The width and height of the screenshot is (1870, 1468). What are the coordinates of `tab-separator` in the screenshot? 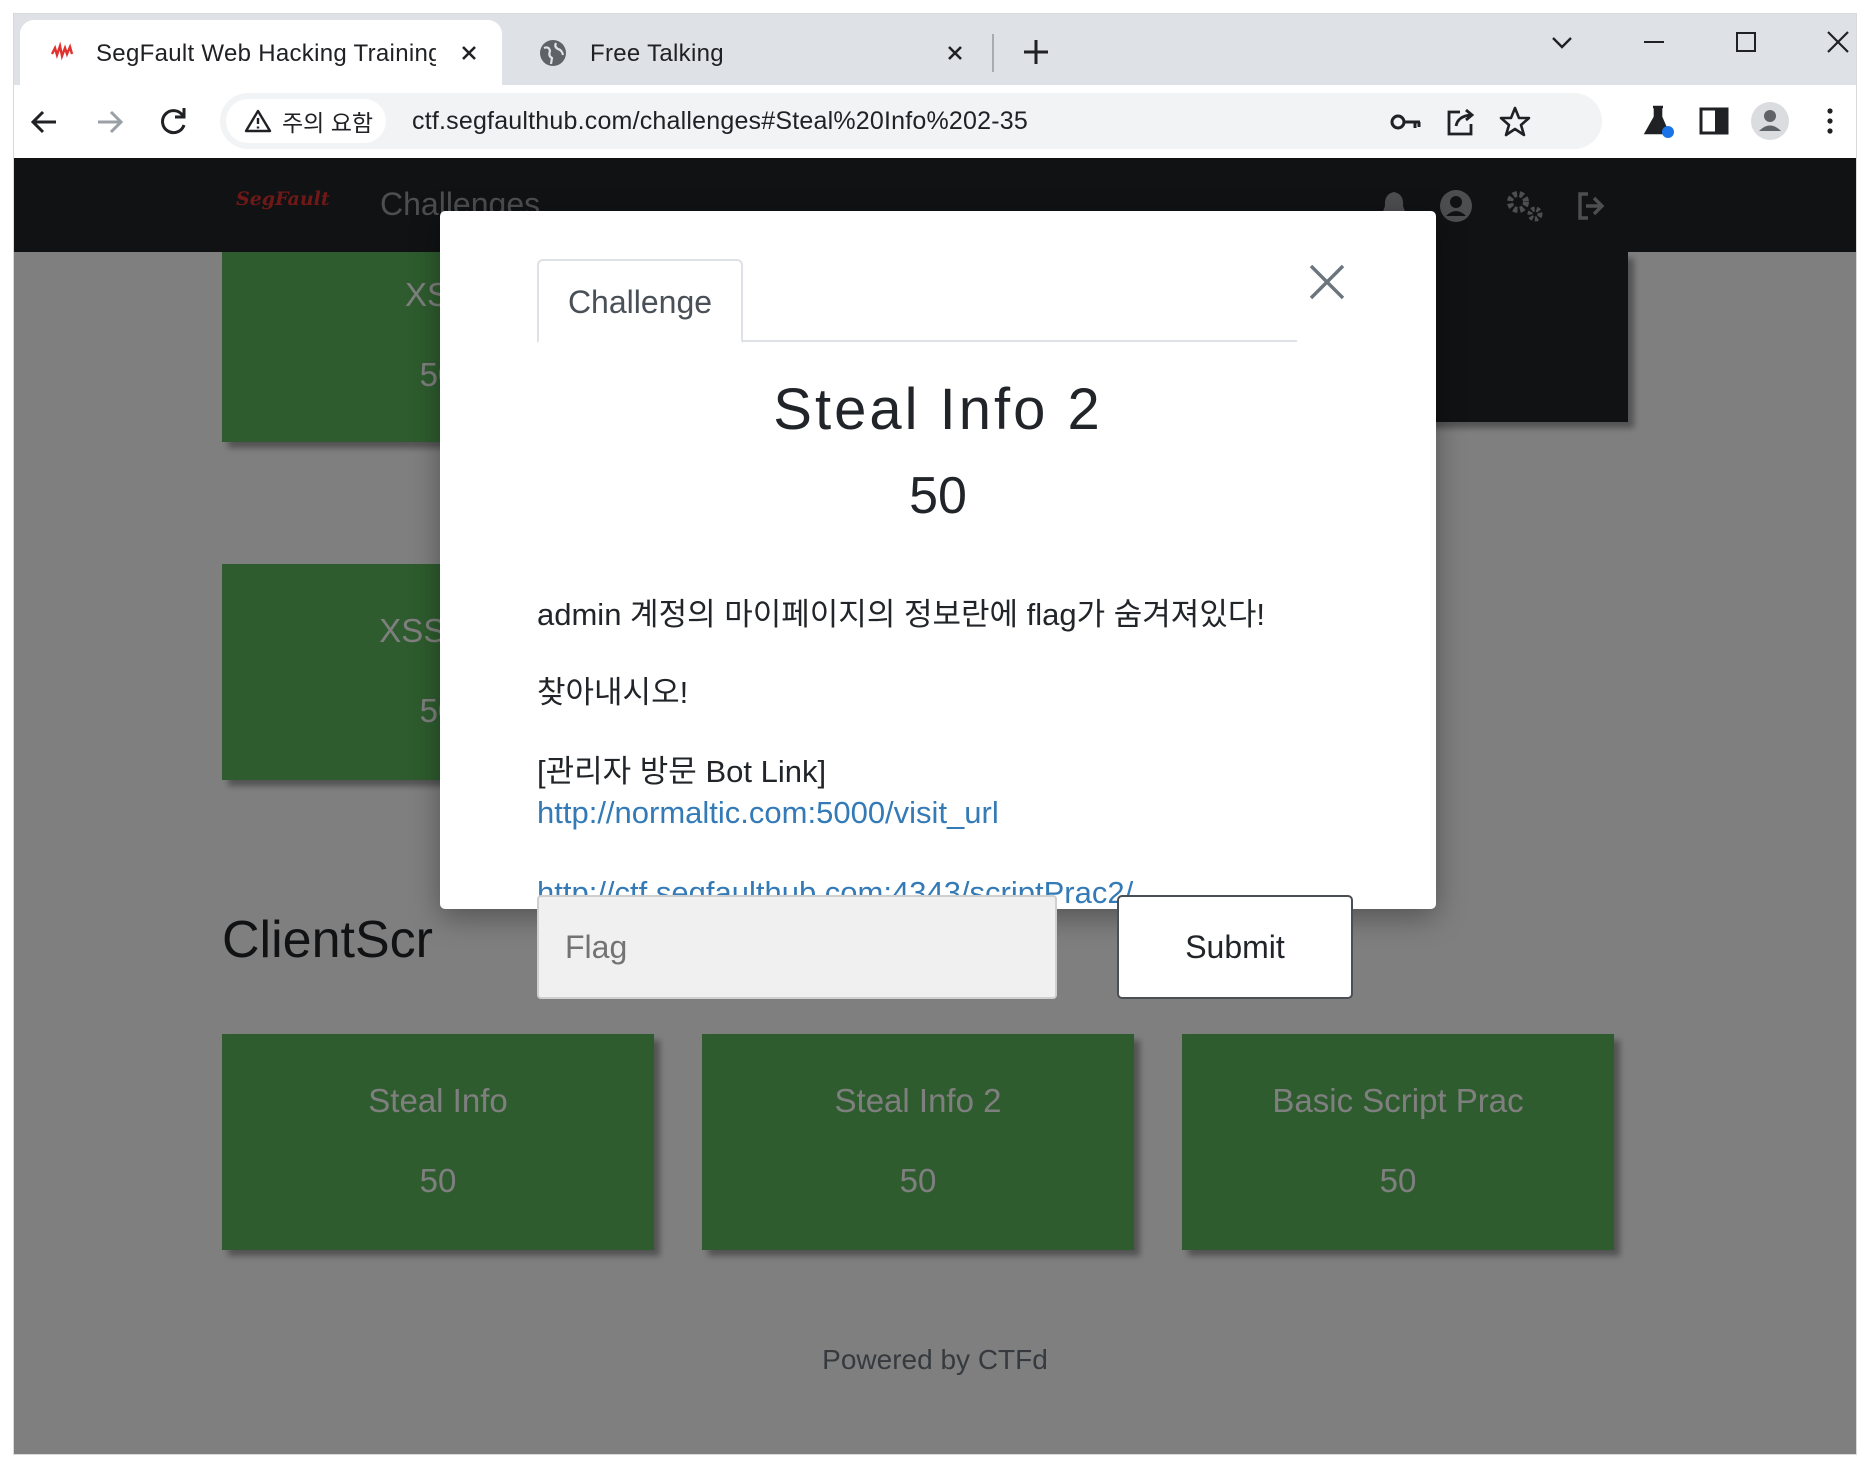 It's located at (993, 53).